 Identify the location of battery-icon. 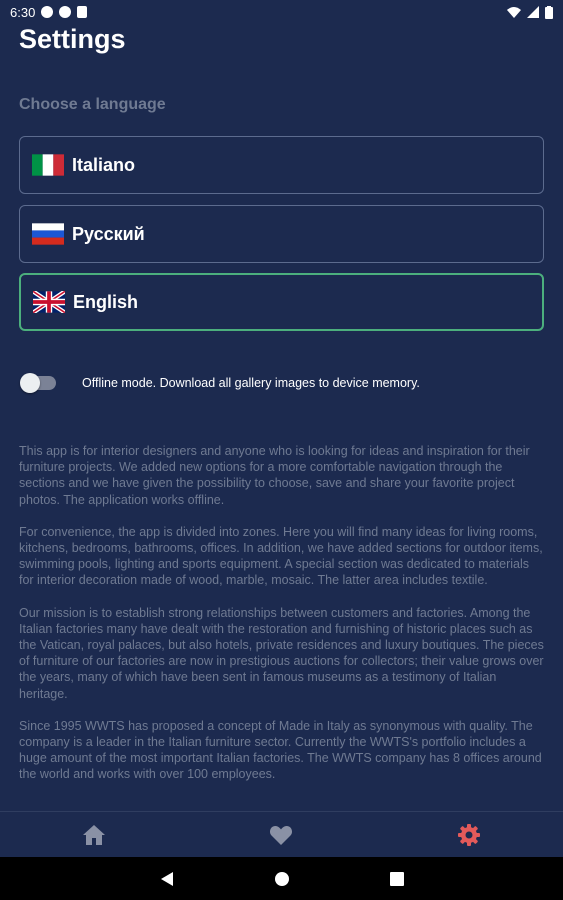
(549, 12).